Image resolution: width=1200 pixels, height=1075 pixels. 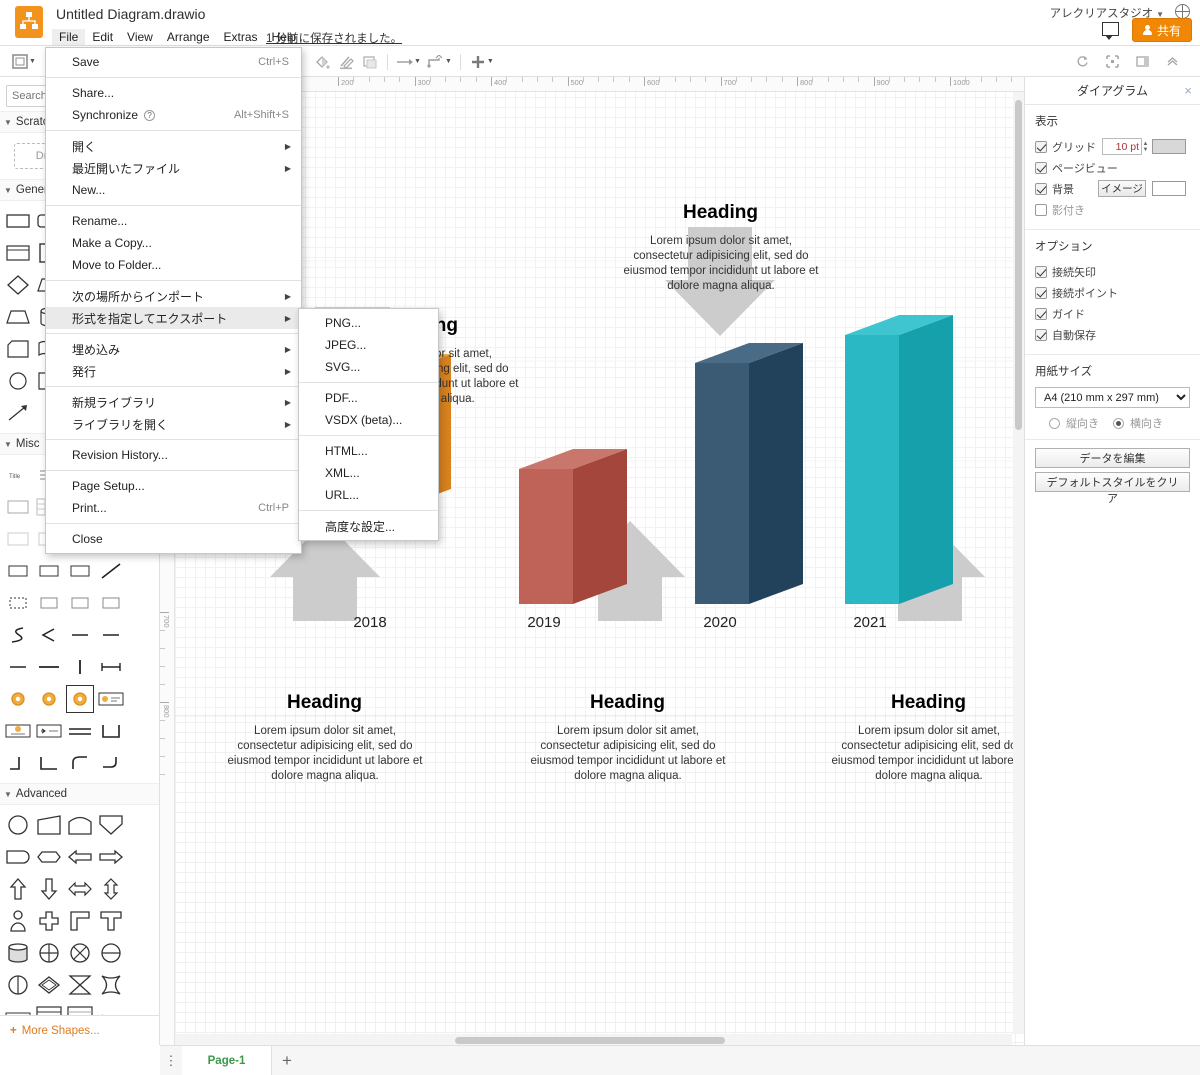 What do you see at coordinates (1041, 167) in the screenshot?
I see `page-view-checkbox` at bounding box center [1041, 167].